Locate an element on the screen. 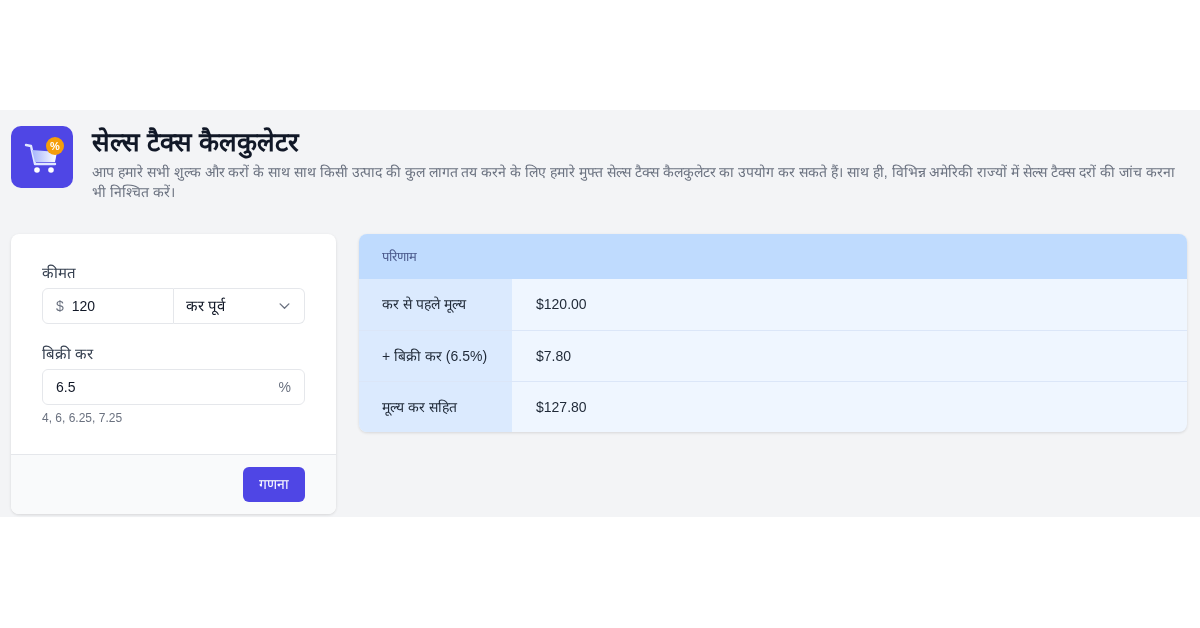 This screenshot has height=628, width=1200. price-input: $ 120 is located at coordinates (108, 306).